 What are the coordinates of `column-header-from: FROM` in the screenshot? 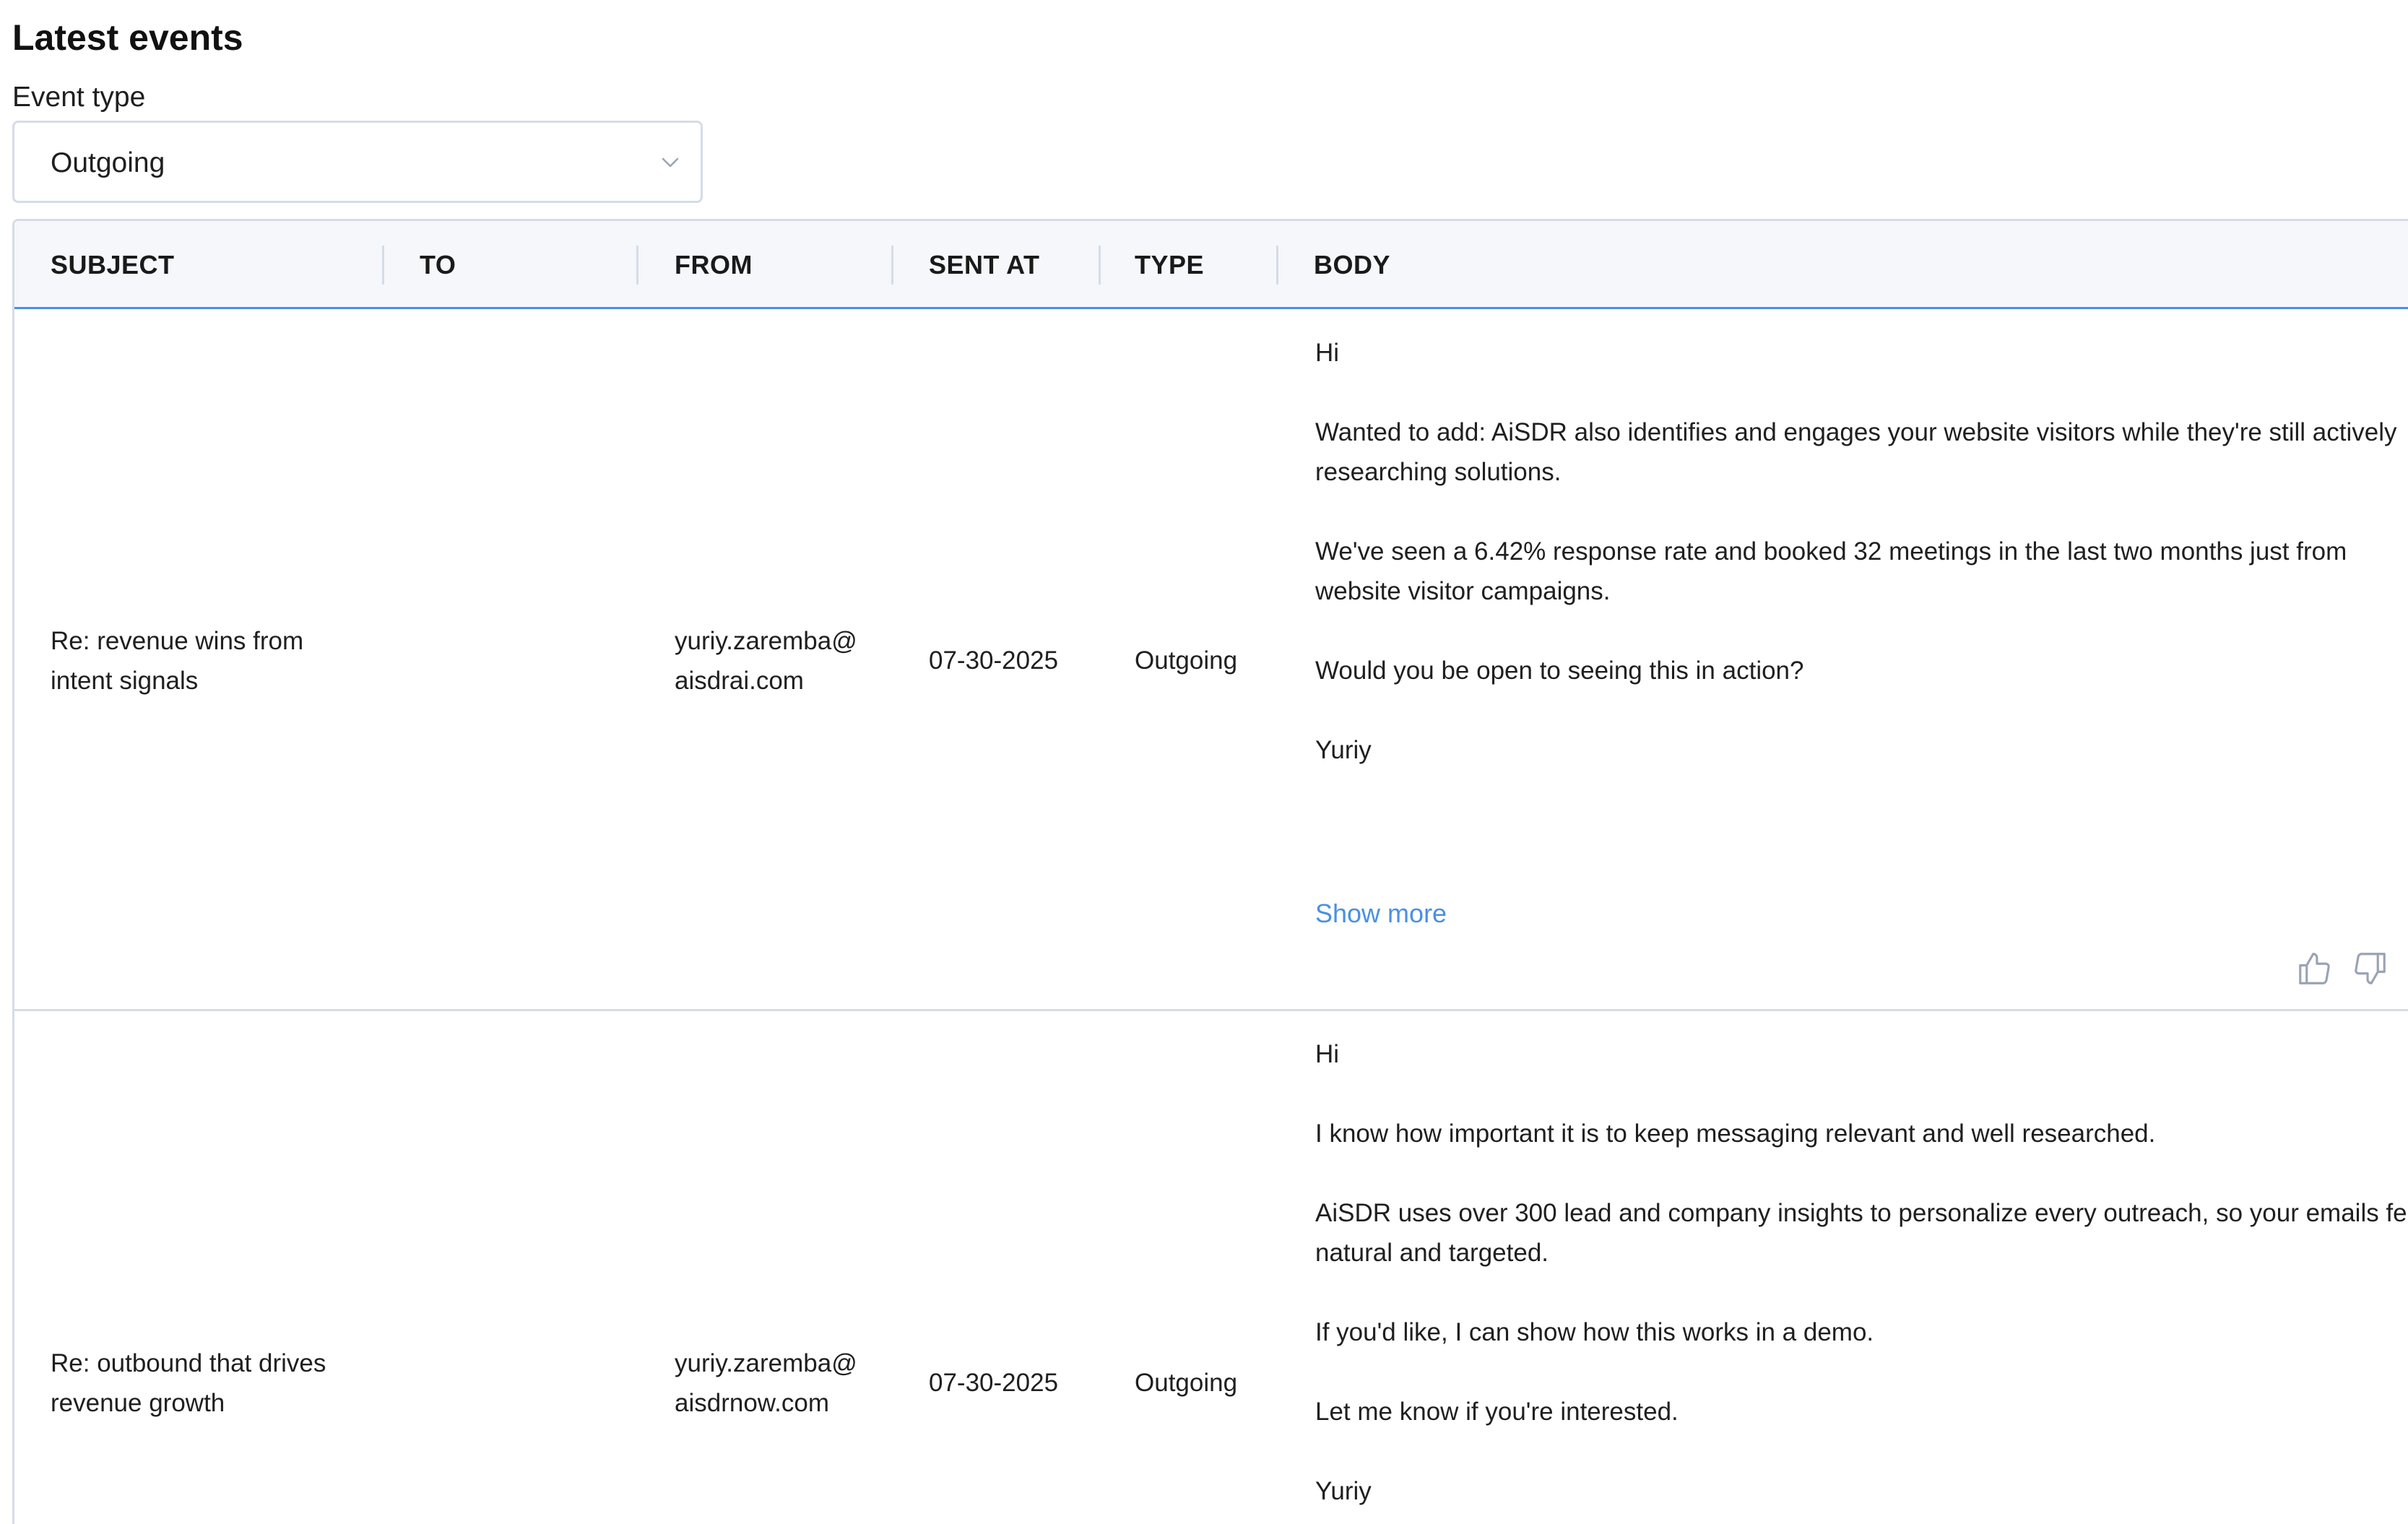 It's located at (714, 265).